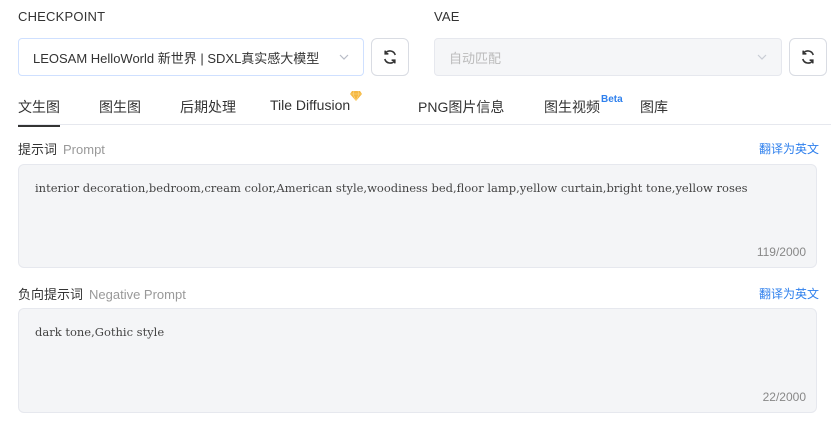 This screenshot has height=425, width=831. Describe the element at coordinates (62, 16) in the screenshot. I see `checkpoint-label: CHECKPOINT` at that location.